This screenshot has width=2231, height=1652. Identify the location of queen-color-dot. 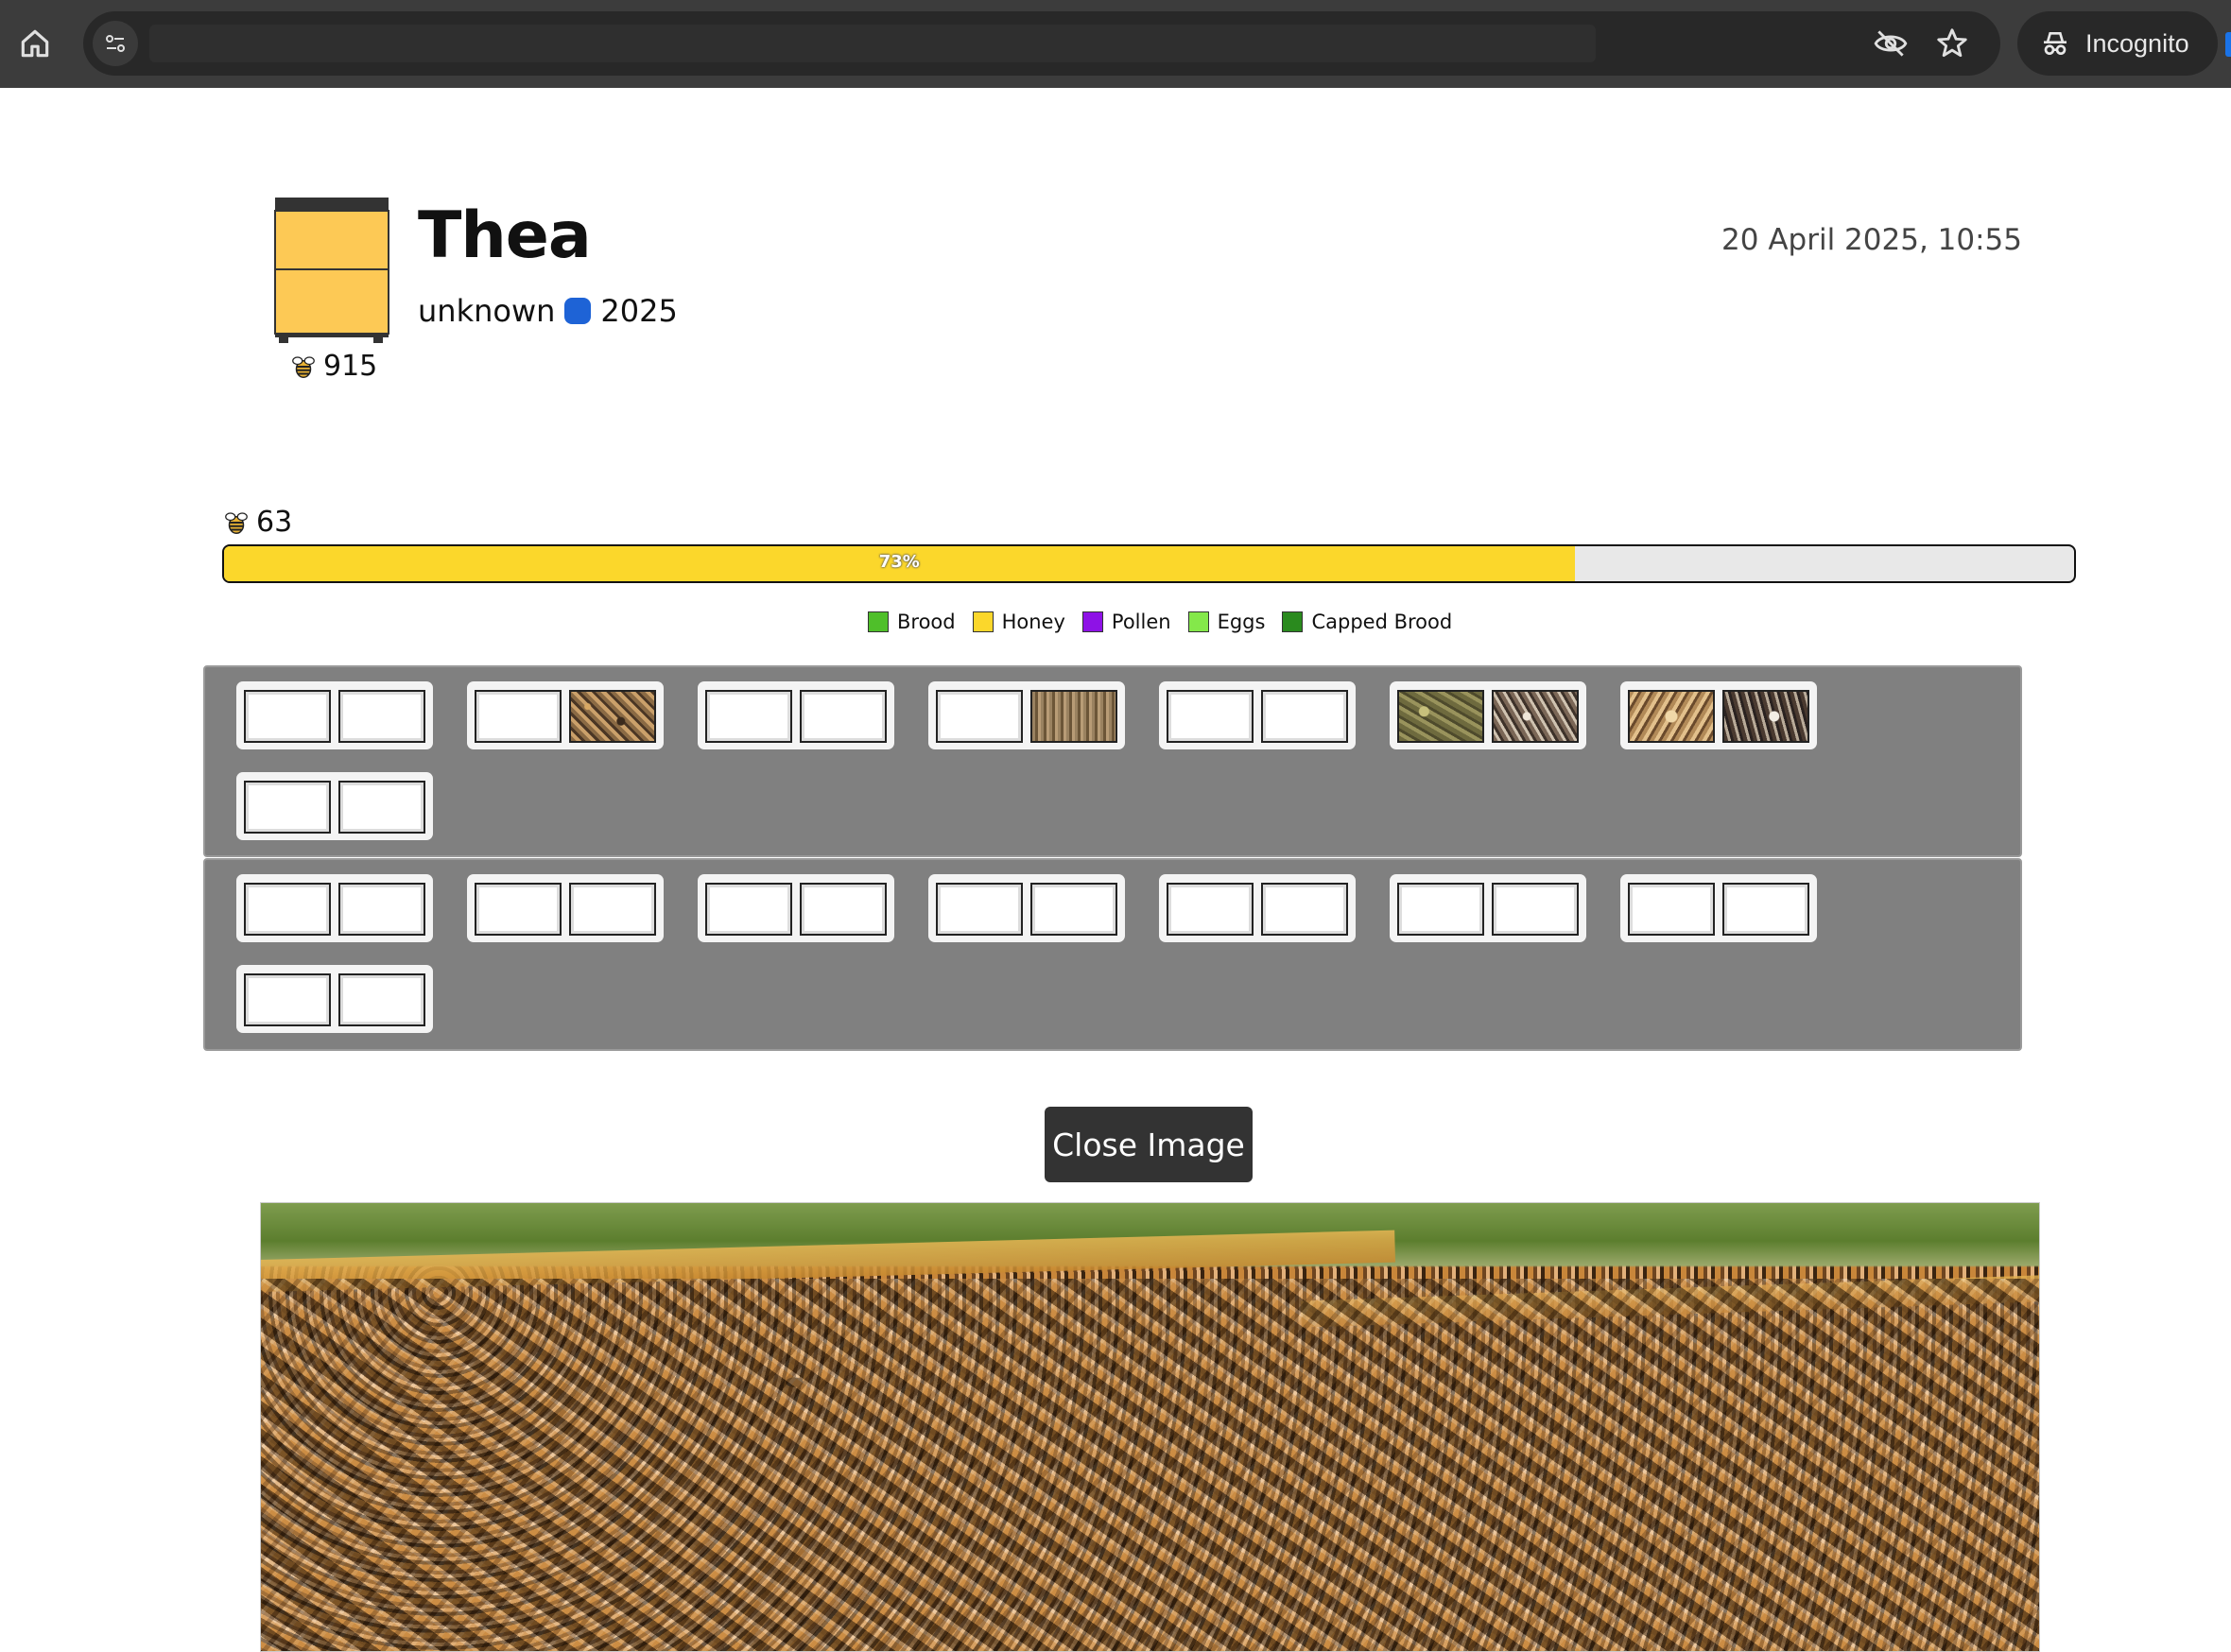
(578, 311).